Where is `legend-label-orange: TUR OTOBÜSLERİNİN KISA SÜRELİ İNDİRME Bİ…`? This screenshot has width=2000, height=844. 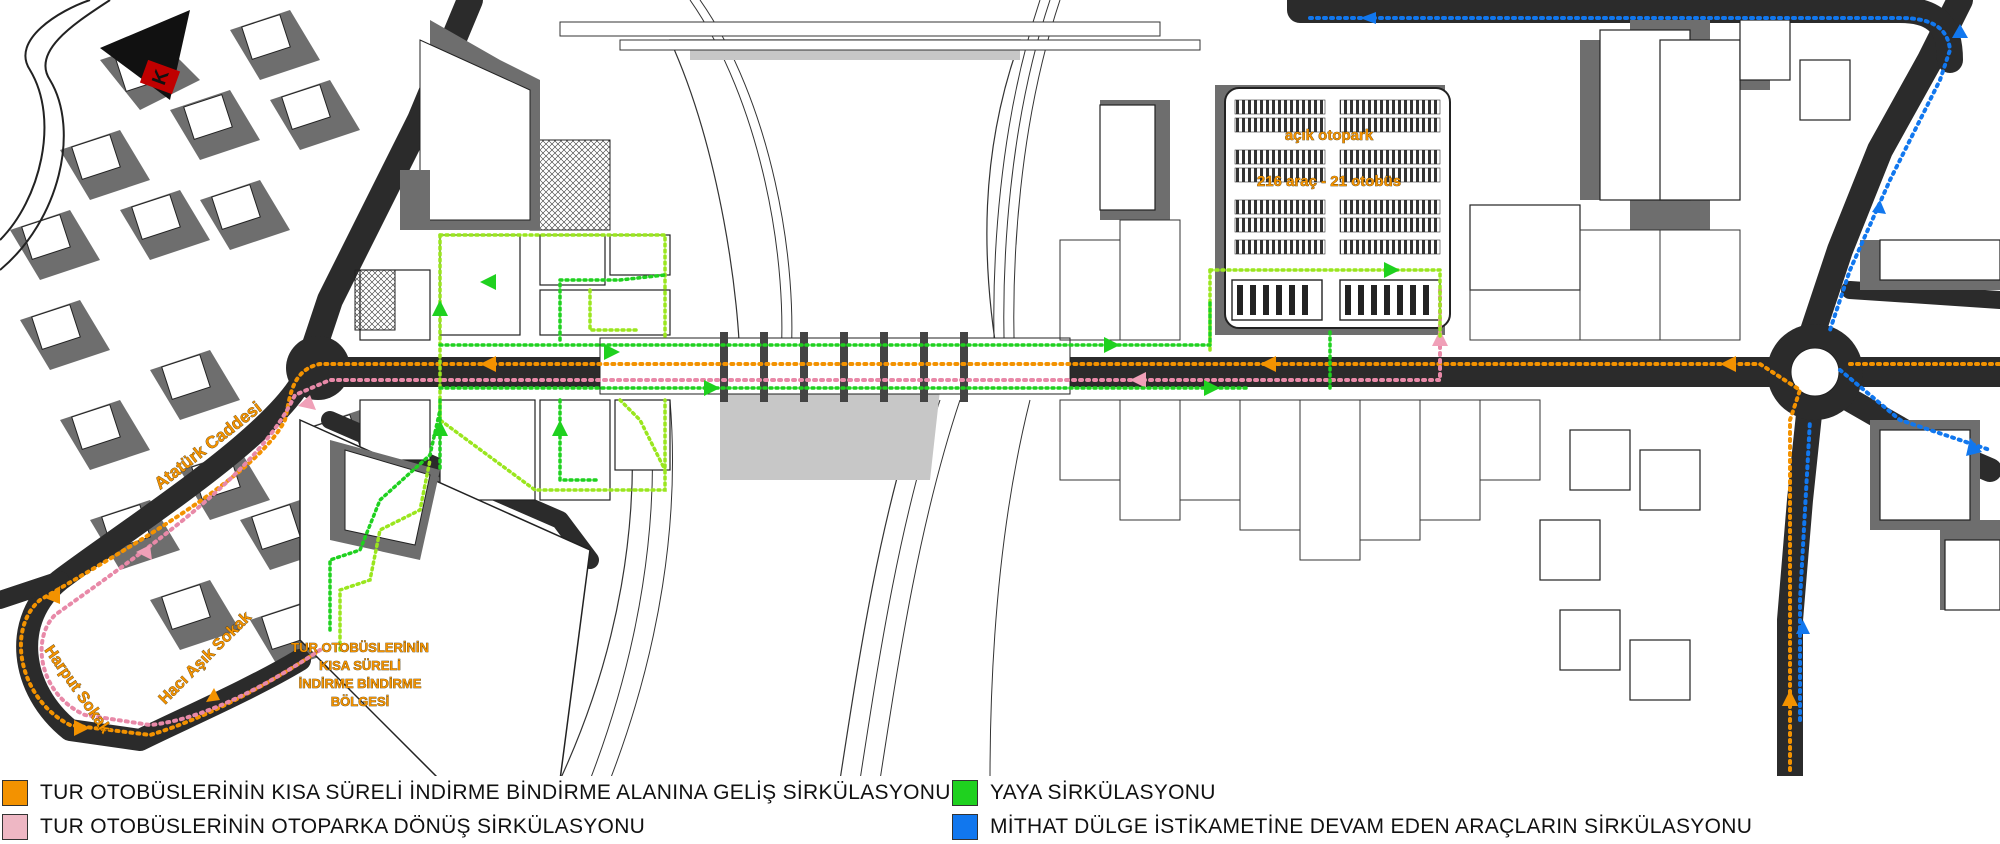
legend-label-orange: TUR OTOBÜSLERİNİN KISA SÜRELİ İNDİRME Bİ… is located at coordinates (495, 792).